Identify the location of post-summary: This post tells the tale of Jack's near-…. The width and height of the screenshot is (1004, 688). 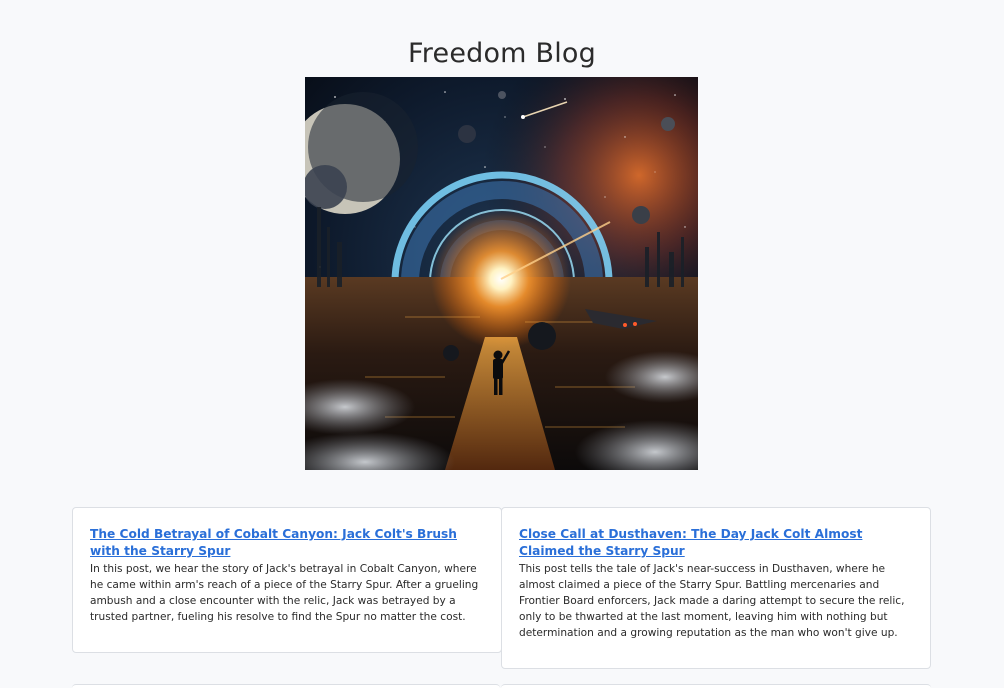
(712, 601).